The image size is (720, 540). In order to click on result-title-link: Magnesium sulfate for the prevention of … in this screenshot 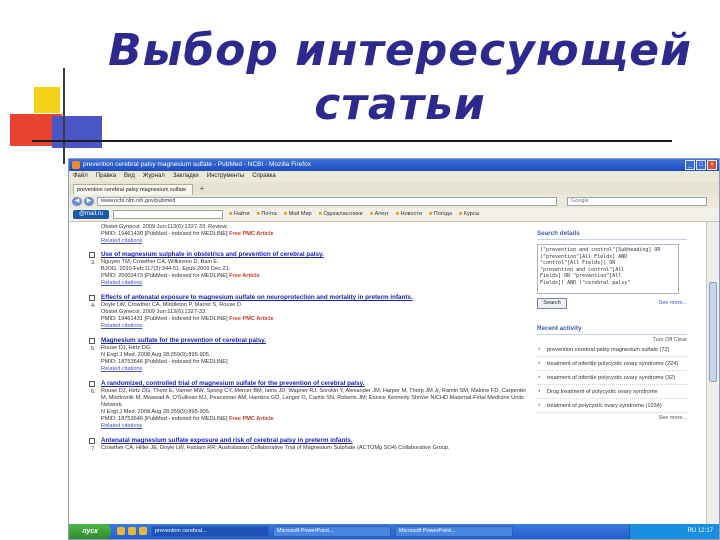, I will do `click(315, 341)`.